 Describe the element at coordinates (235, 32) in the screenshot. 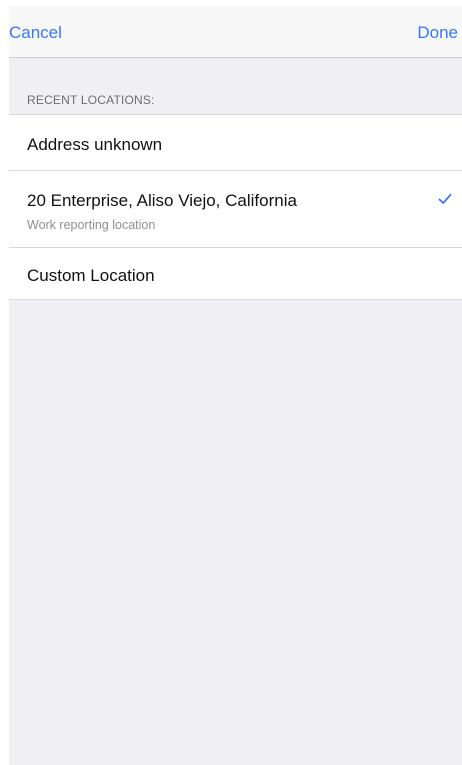

I see `navigation-bar: Cancel Done` at that location.